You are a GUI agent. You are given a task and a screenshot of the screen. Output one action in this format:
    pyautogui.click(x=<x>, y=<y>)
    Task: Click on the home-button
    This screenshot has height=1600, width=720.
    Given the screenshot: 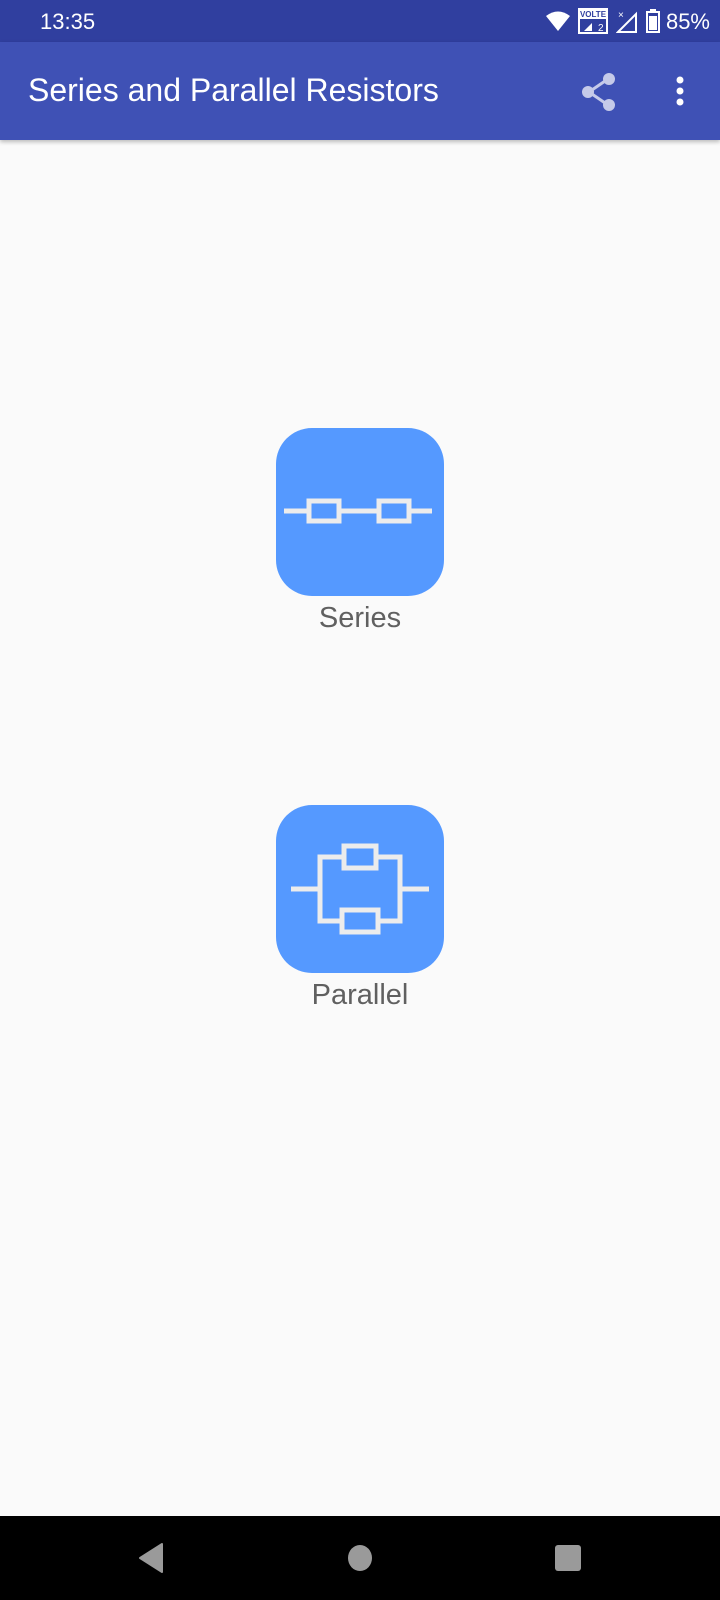 What is the action you would take?
    pyautogui.click(x=360, y=1558)
    